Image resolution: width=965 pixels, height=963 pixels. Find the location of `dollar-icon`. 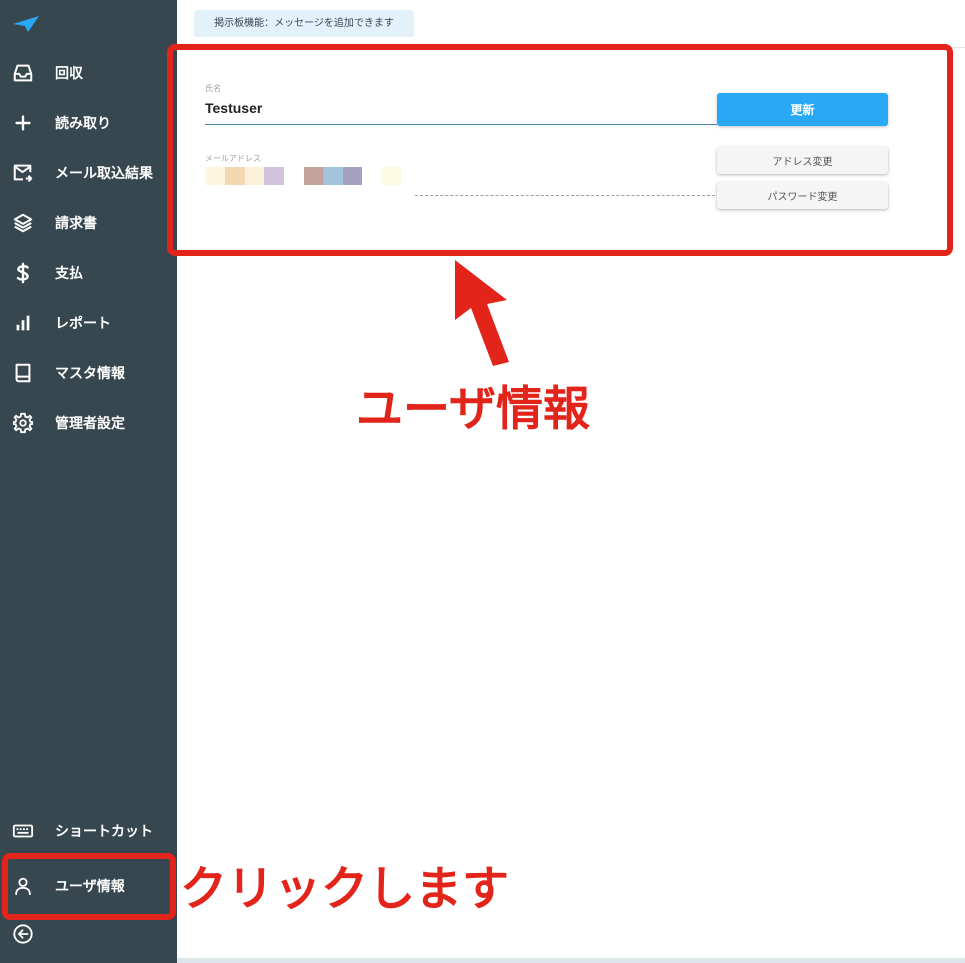

dollar-icon is located at coordinates (23, 273).